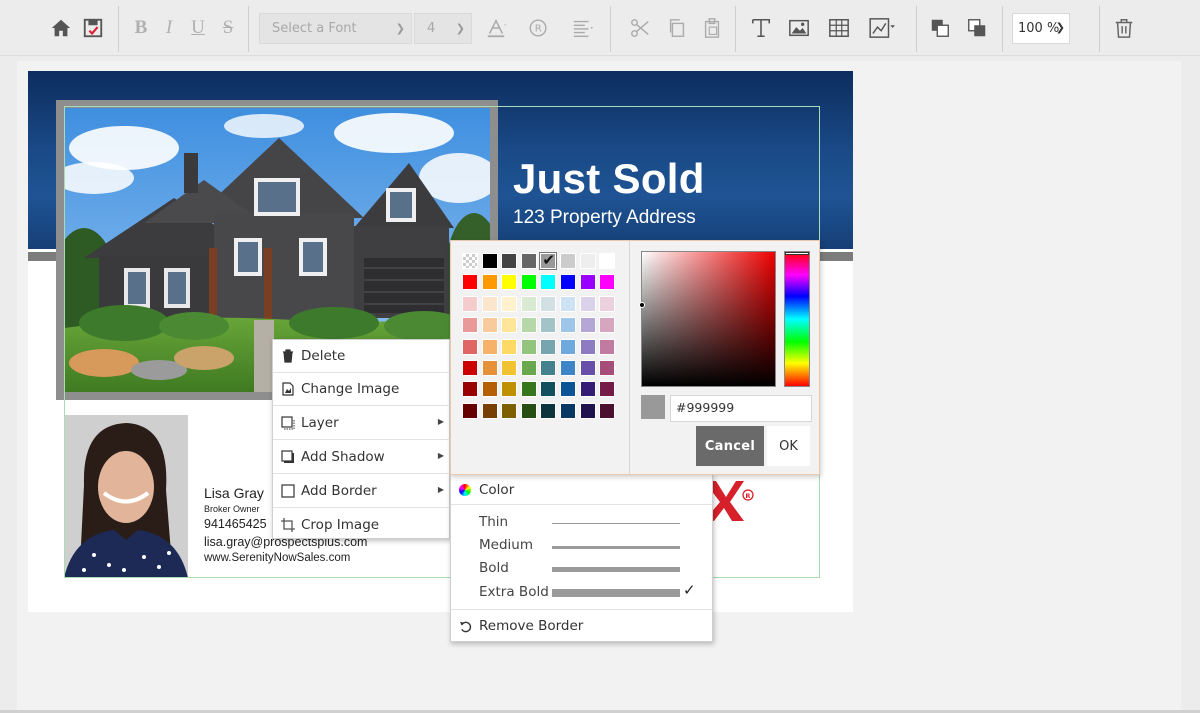 Image resolution: width=1200 pixels, height=713 pixels. Describe the element at coordinates (1124, 28) in the screenshot. I see `trash-icon` at that location.